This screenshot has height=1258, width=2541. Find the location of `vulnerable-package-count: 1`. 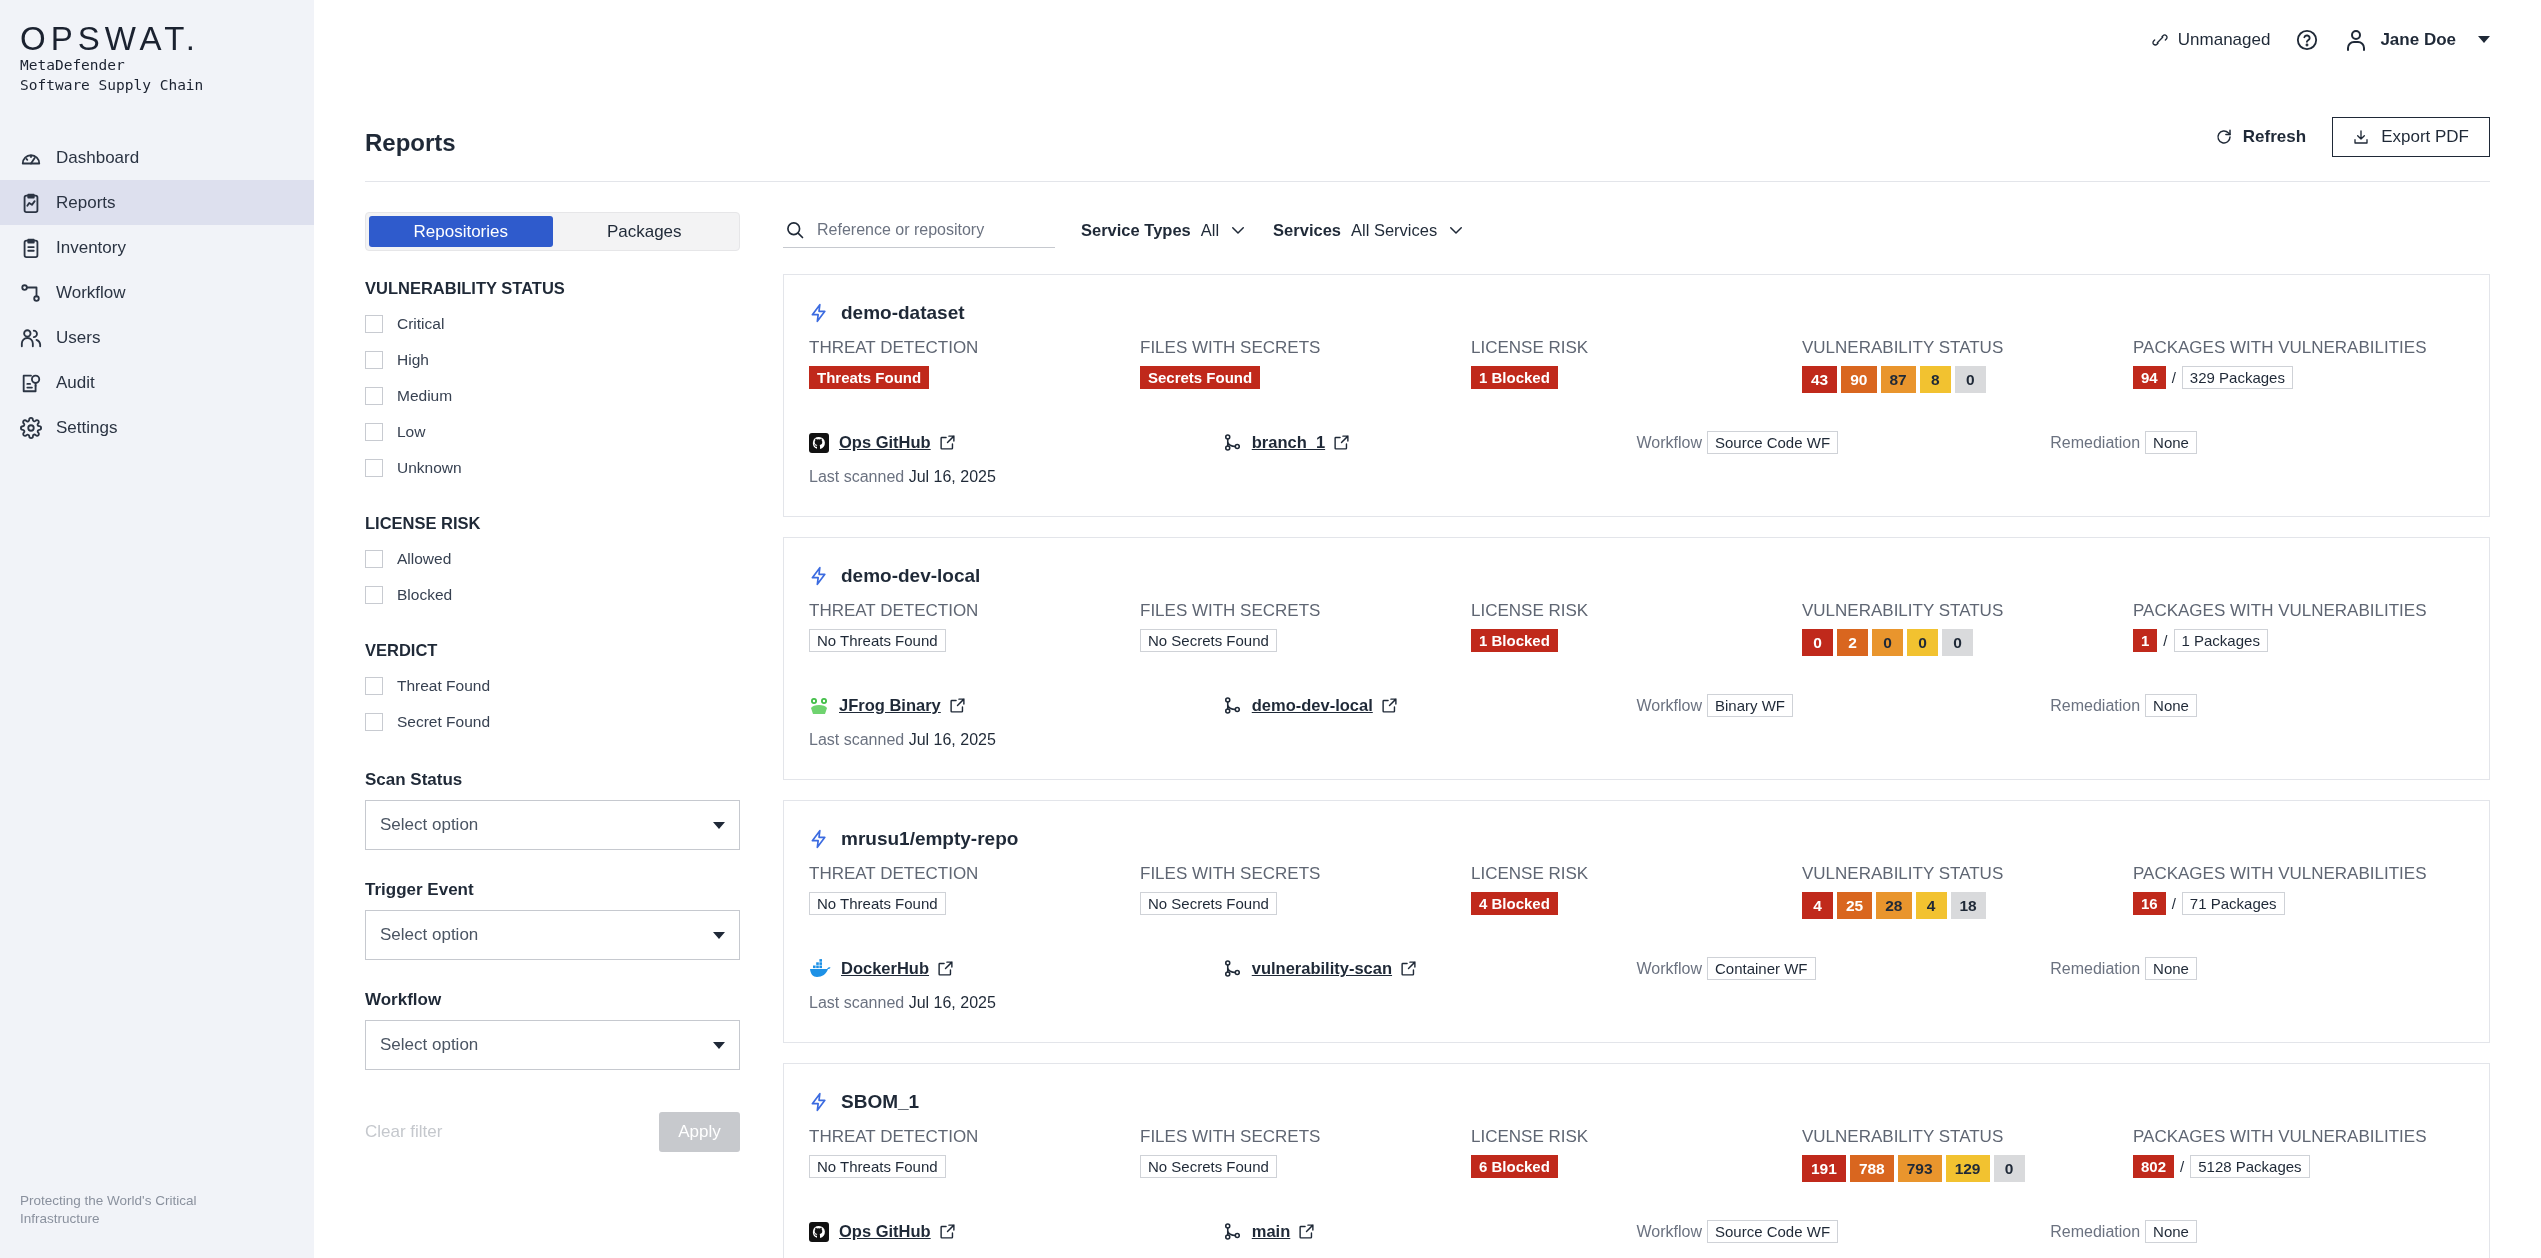

vulnerable-package-count: 1 is located at coordinates (2145, 641).